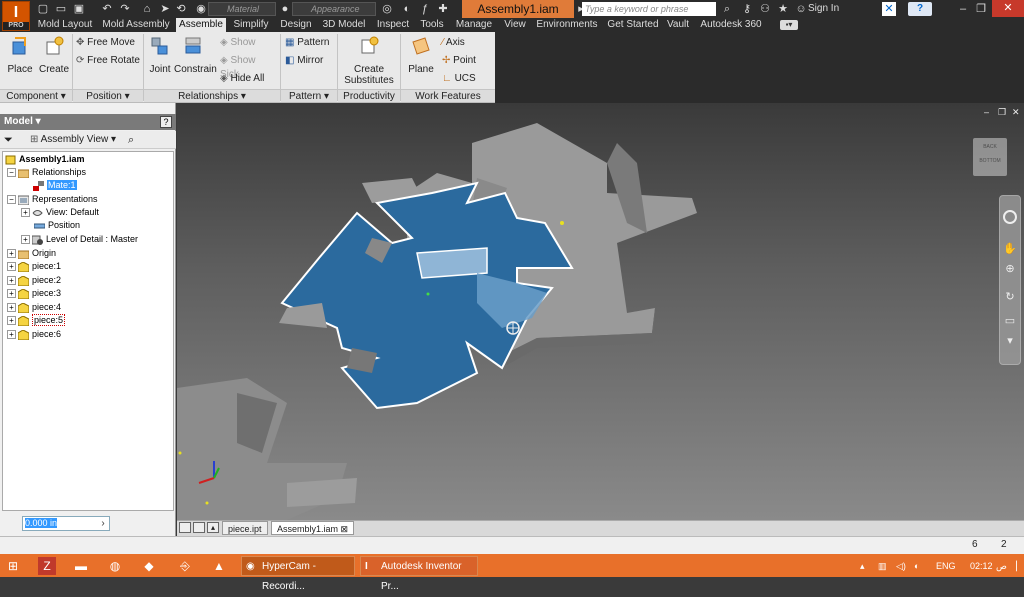  I want to click on place-button: Place, so click(20, 61).